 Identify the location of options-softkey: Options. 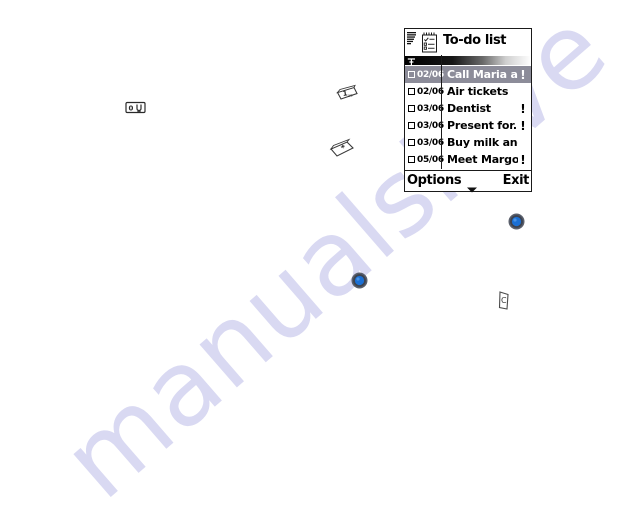
(434, 180).